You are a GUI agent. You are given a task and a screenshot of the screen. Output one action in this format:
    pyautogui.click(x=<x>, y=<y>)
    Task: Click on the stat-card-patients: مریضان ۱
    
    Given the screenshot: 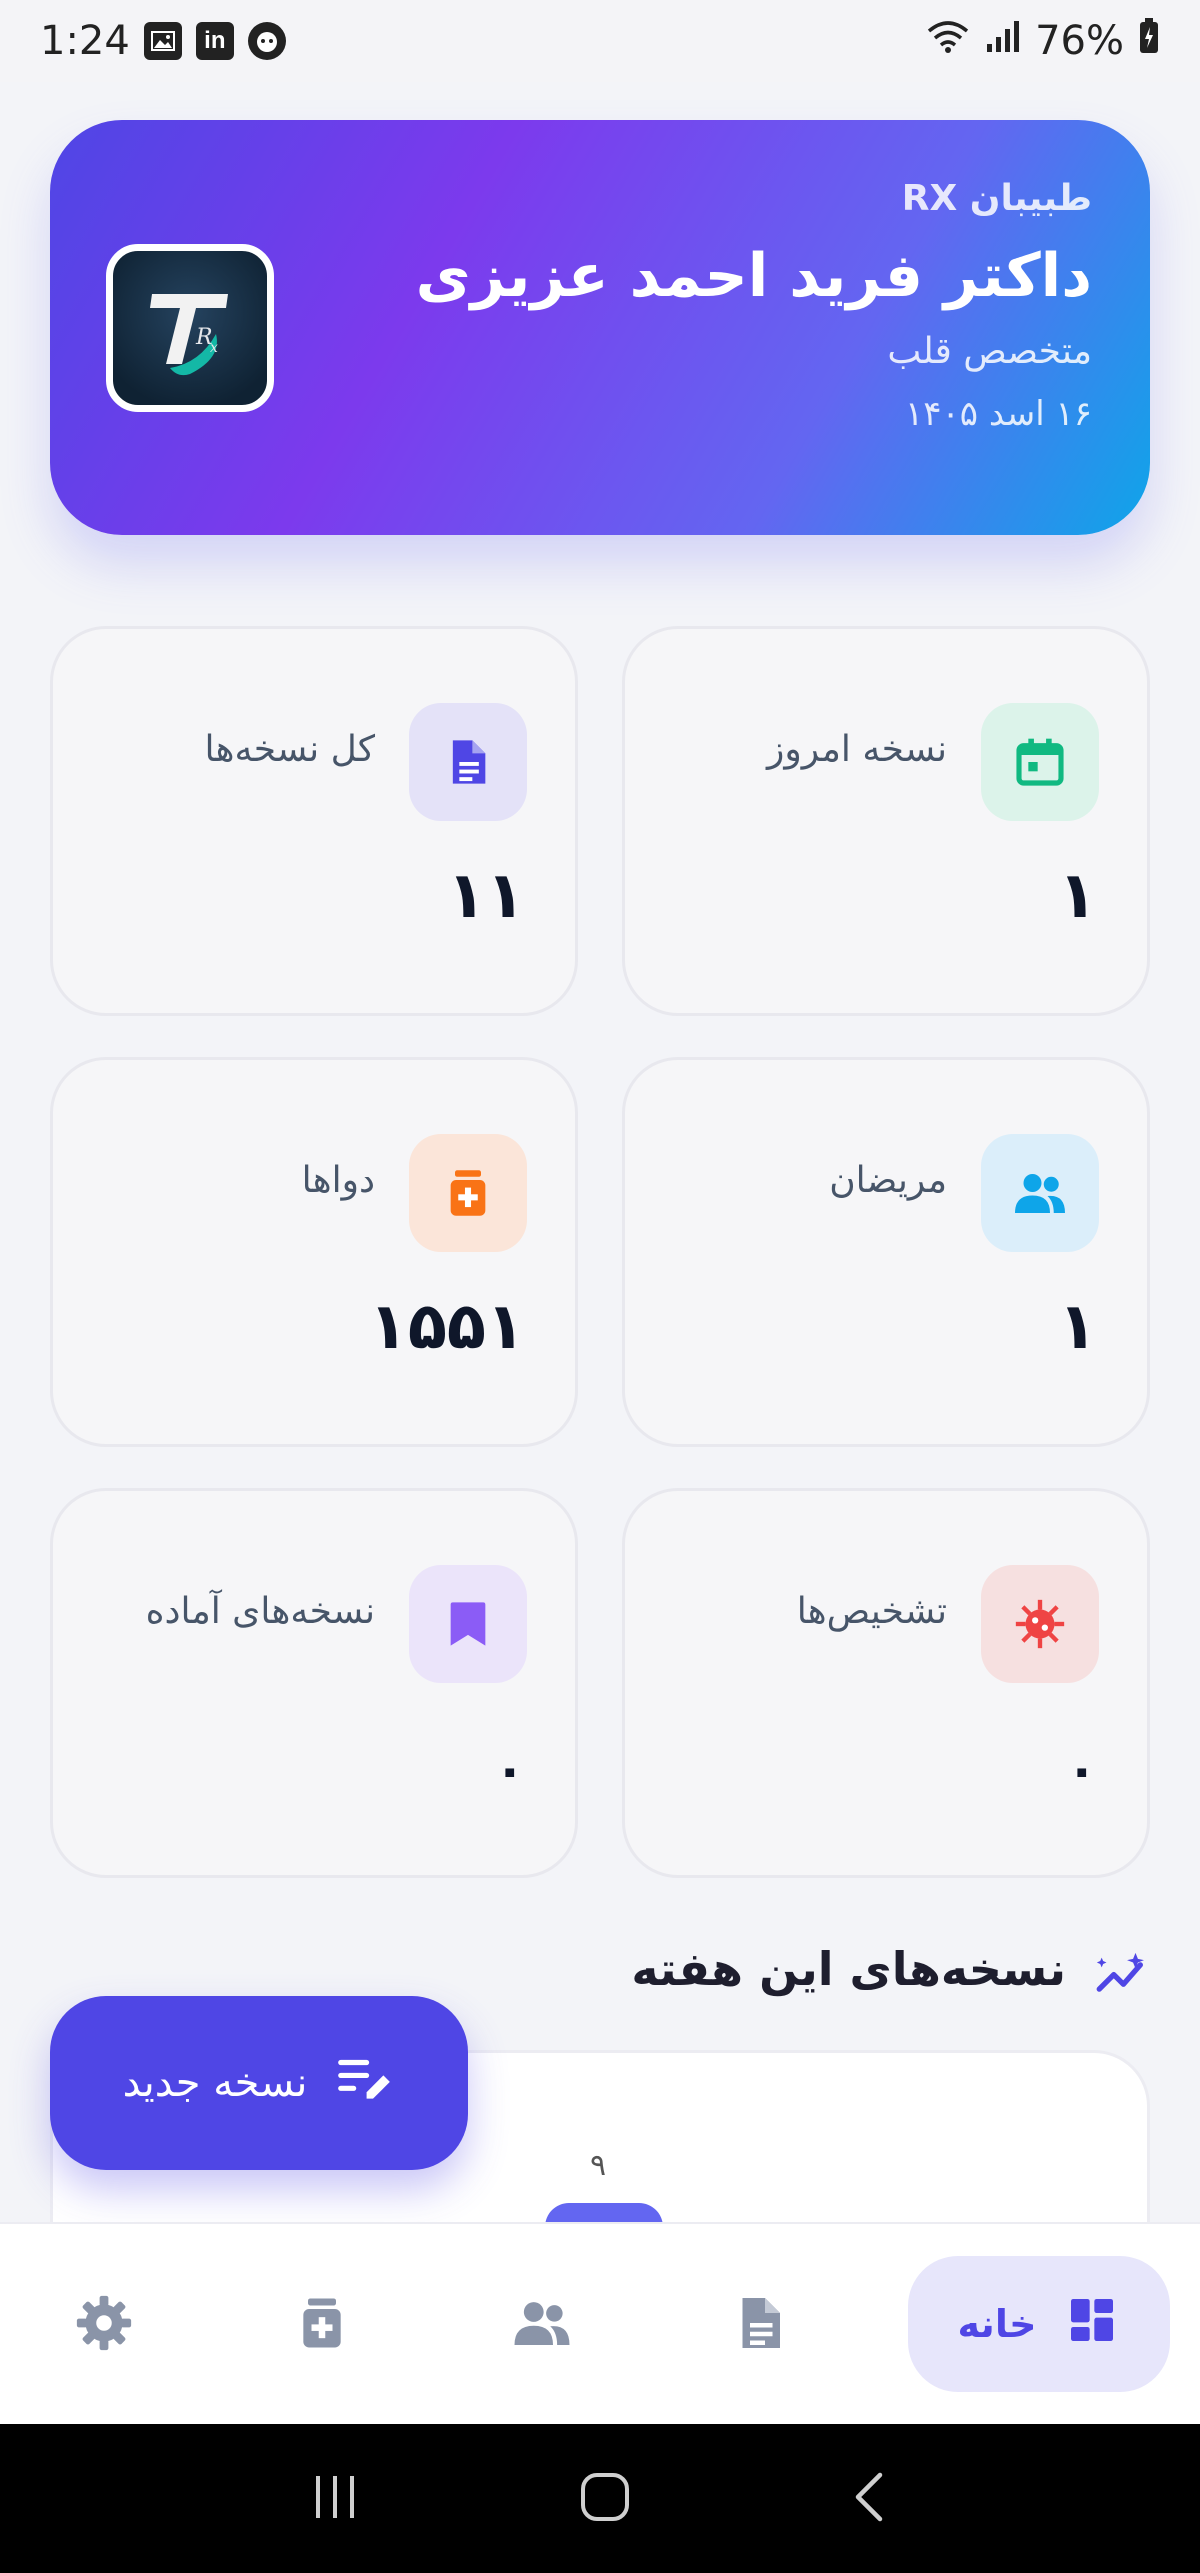 What is the action you would take?
    pyautogui.click(x=886, y=1252)
    